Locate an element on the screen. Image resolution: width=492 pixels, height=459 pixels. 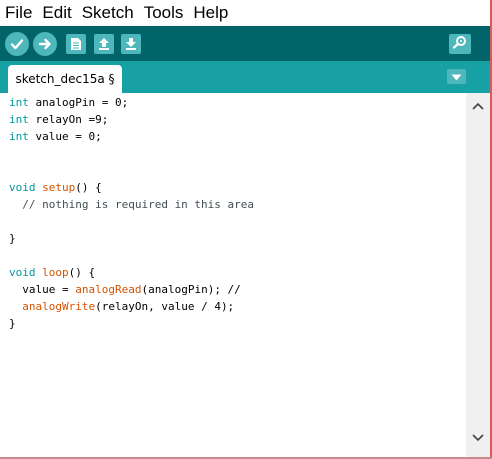
upload-button is located at coordinates (45, 44).